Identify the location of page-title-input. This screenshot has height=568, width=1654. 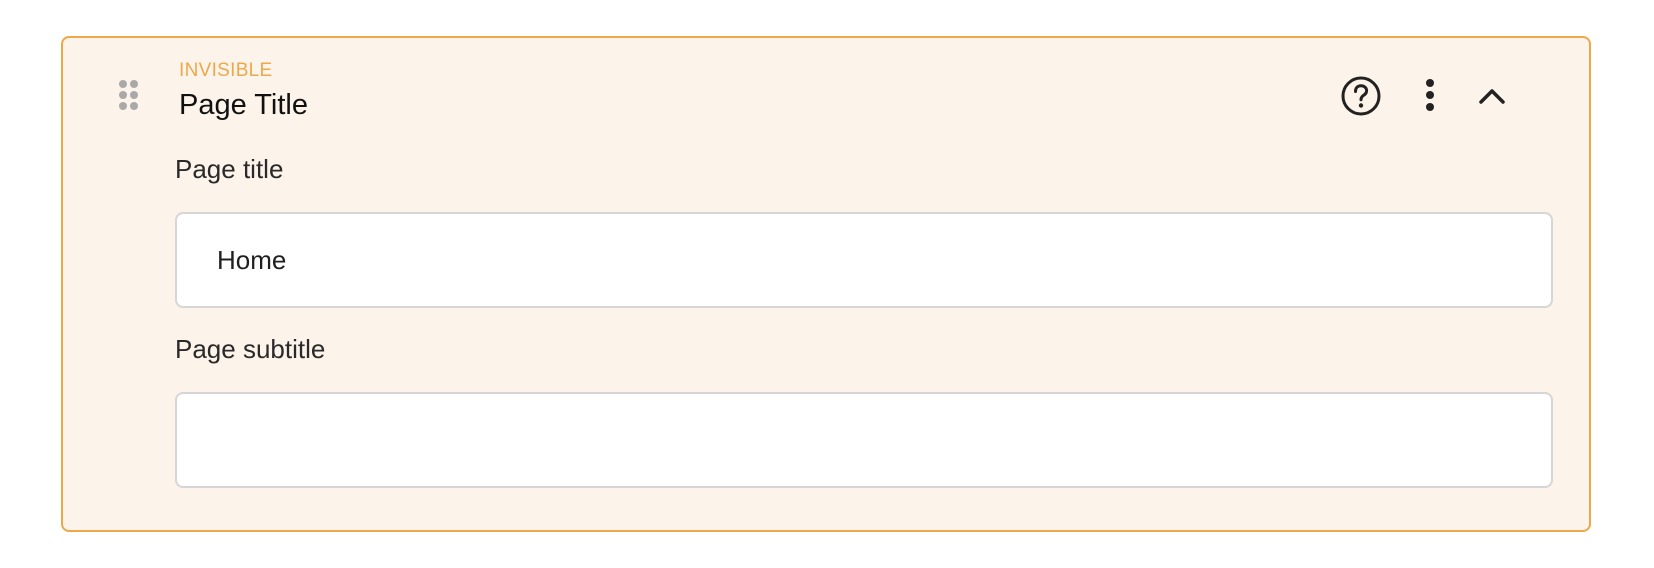
(864, 260).